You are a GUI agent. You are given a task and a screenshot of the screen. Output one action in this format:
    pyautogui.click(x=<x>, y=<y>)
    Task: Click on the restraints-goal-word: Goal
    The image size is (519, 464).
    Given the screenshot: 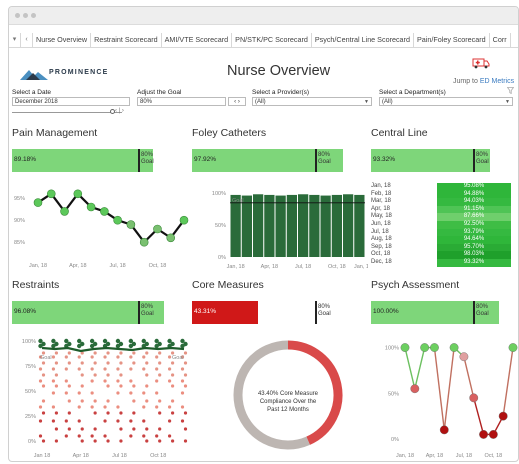 What is the action you would take?
    pyautogui.click(x=147, y=314)
    